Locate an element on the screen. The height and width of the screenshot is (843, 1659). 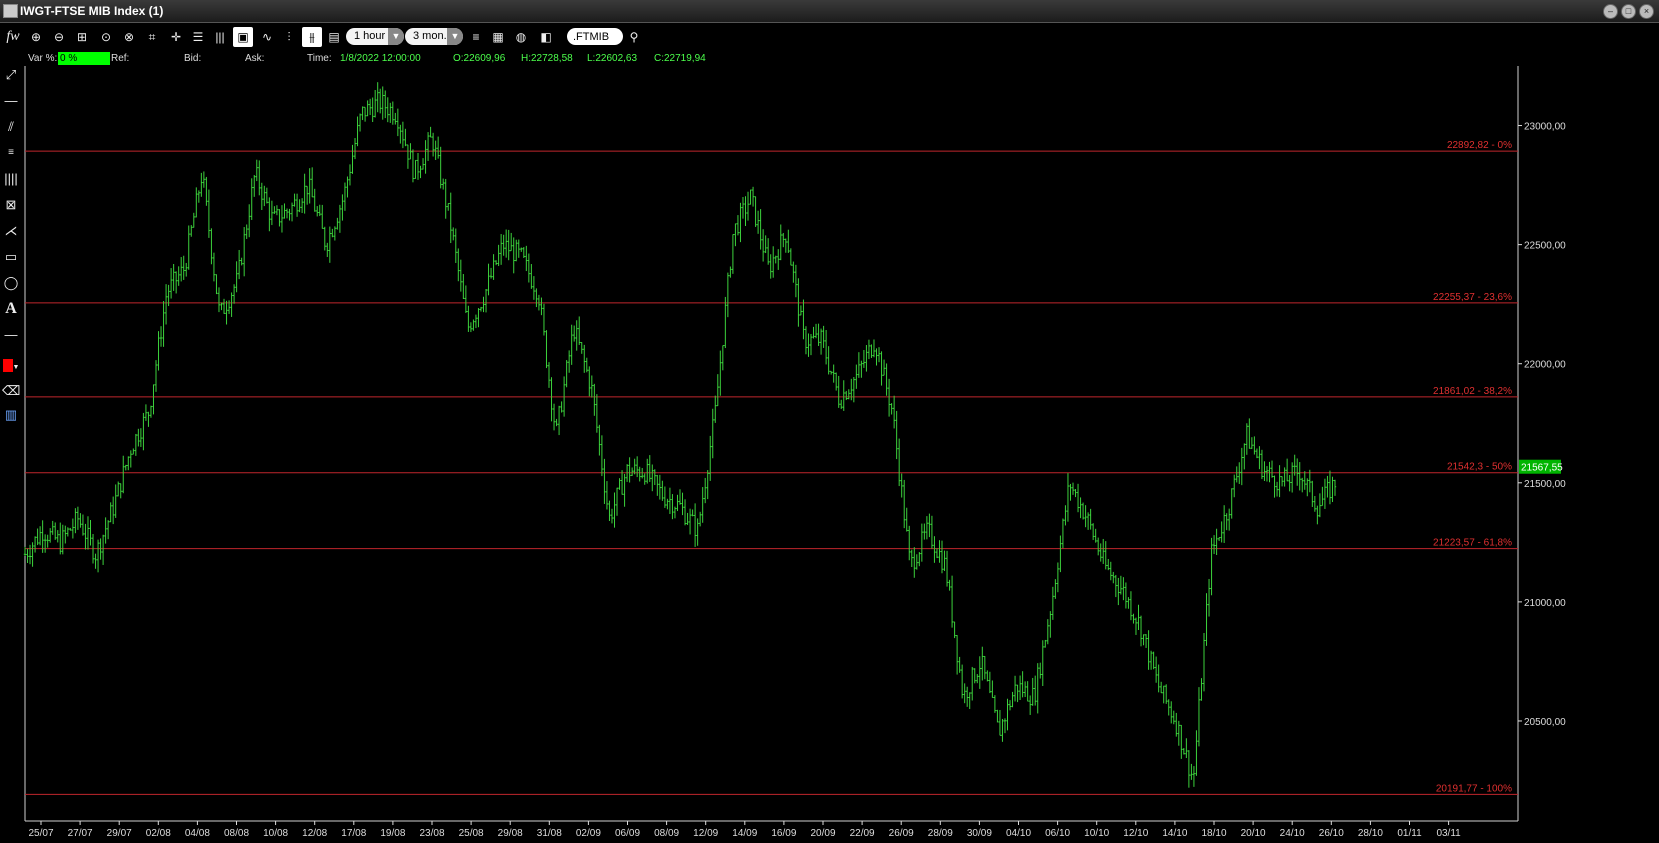
time-value: 1/8/2022 12:00:00 is located at coordinates (380, 58).